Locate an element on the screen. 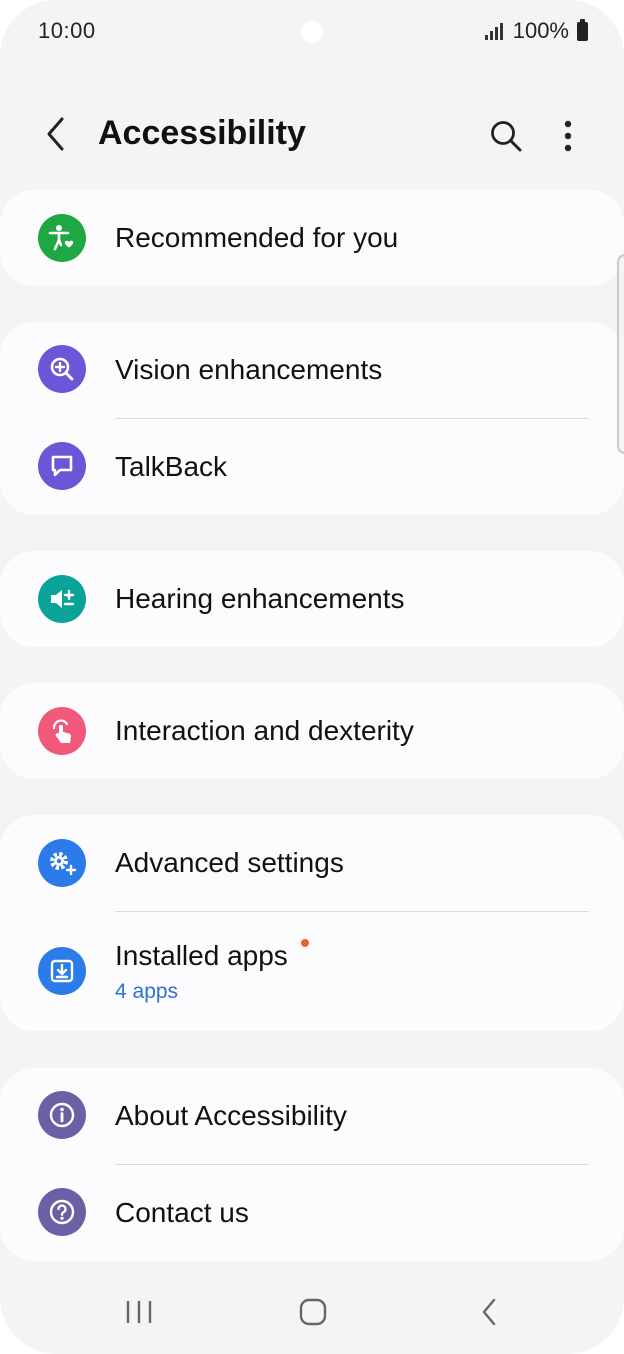 The width and height of the screenshot is (624, 1354). battery-icon is located at coordinates (582, 29).